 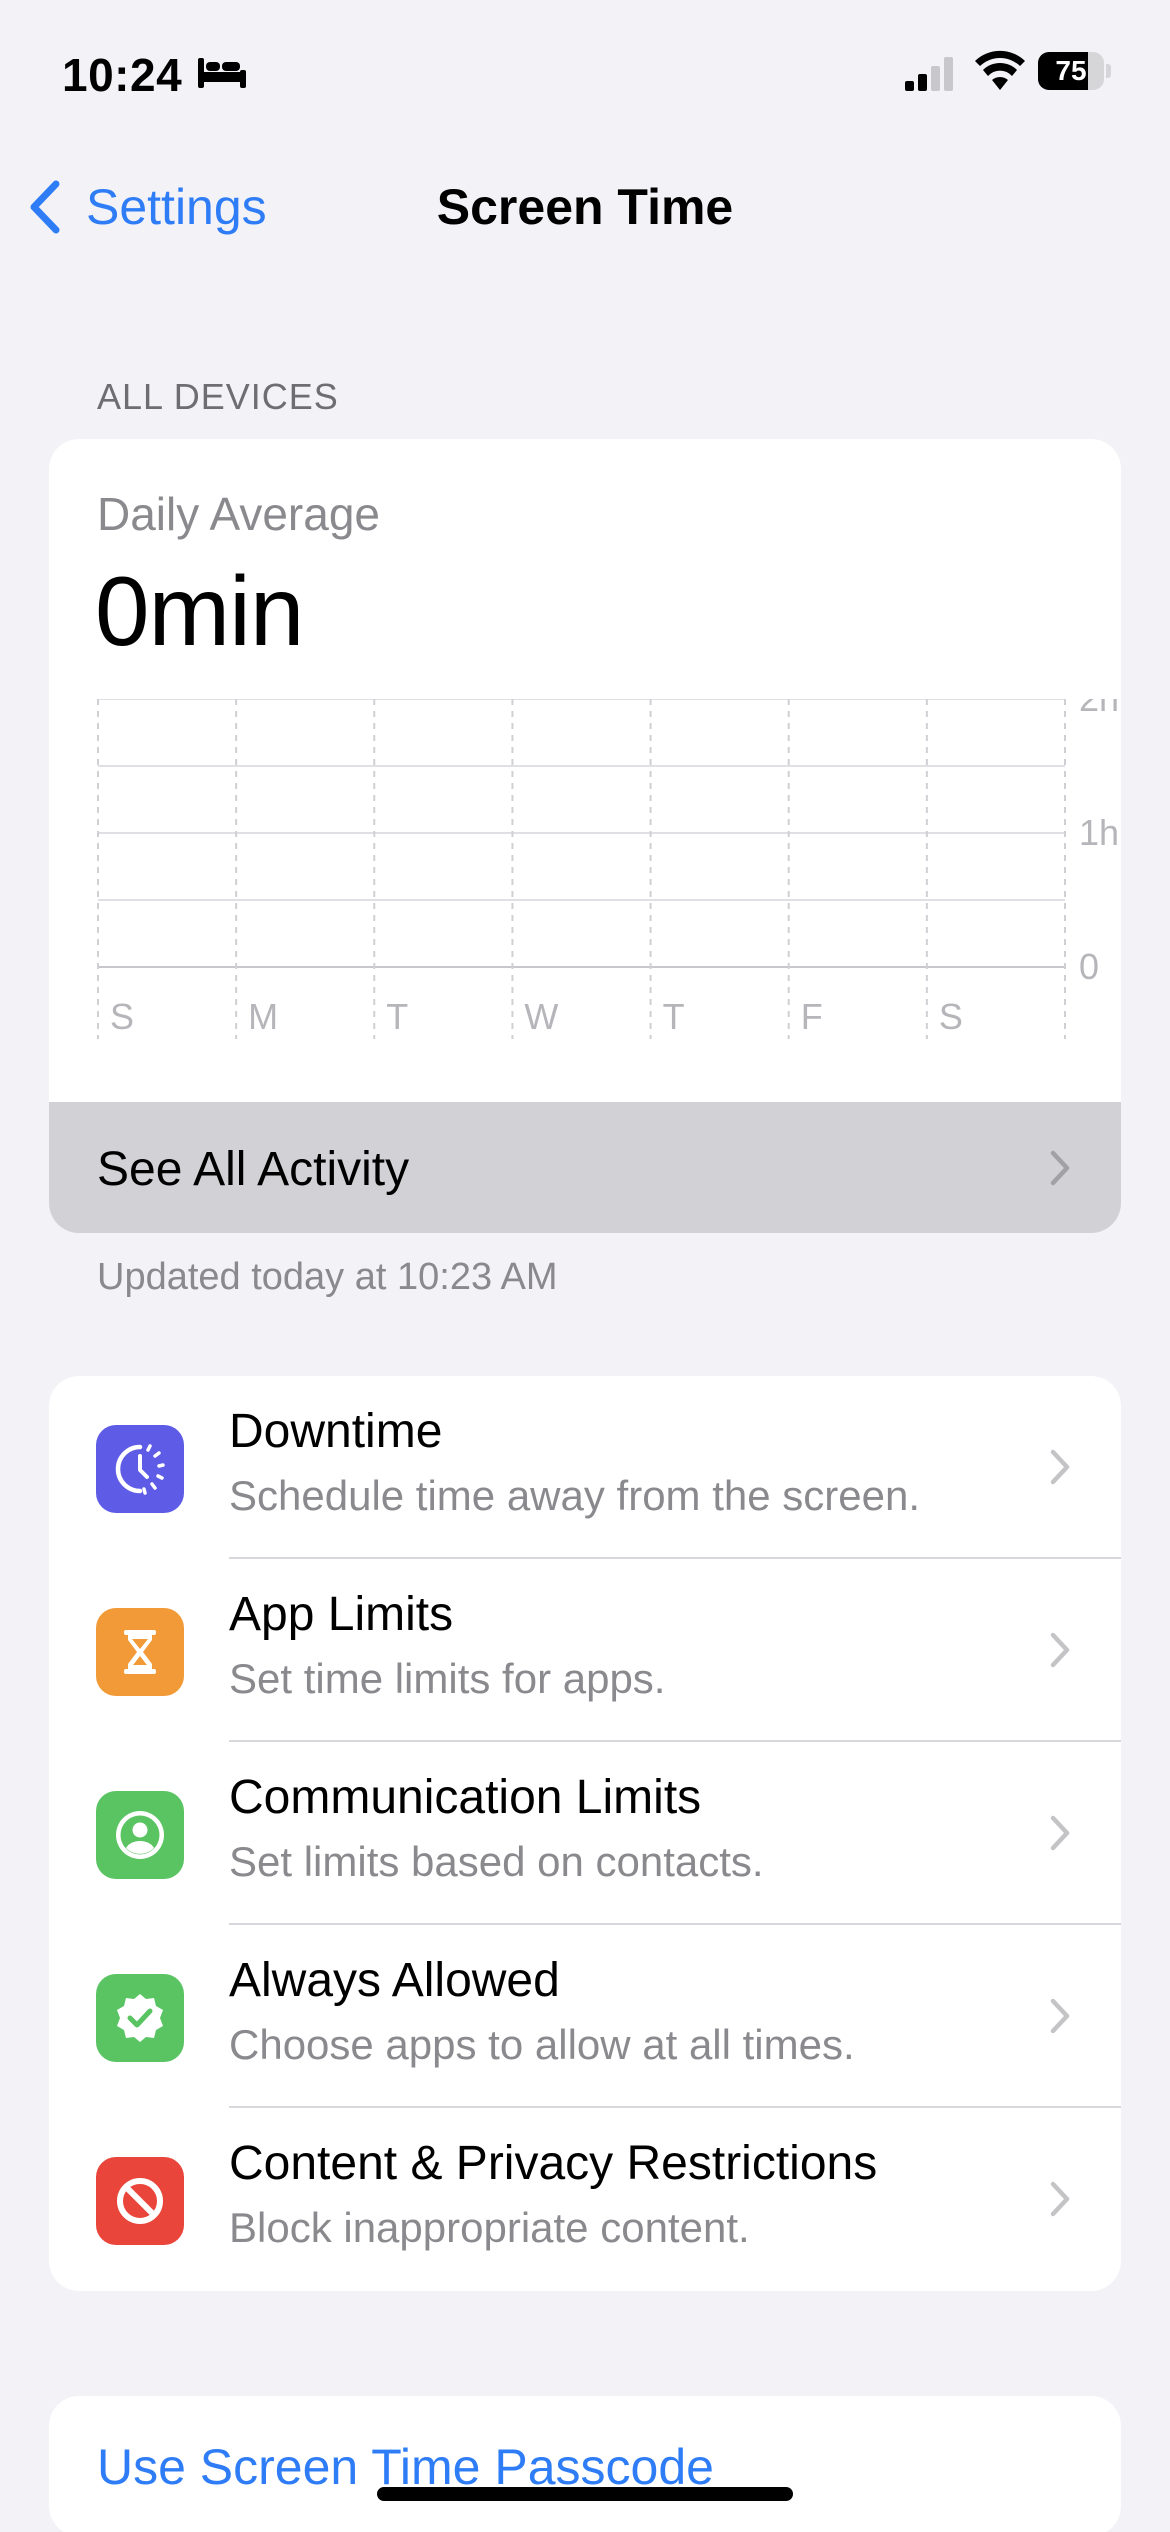 I want to click on chart-day-label: W, so click(x=541, y=1016).